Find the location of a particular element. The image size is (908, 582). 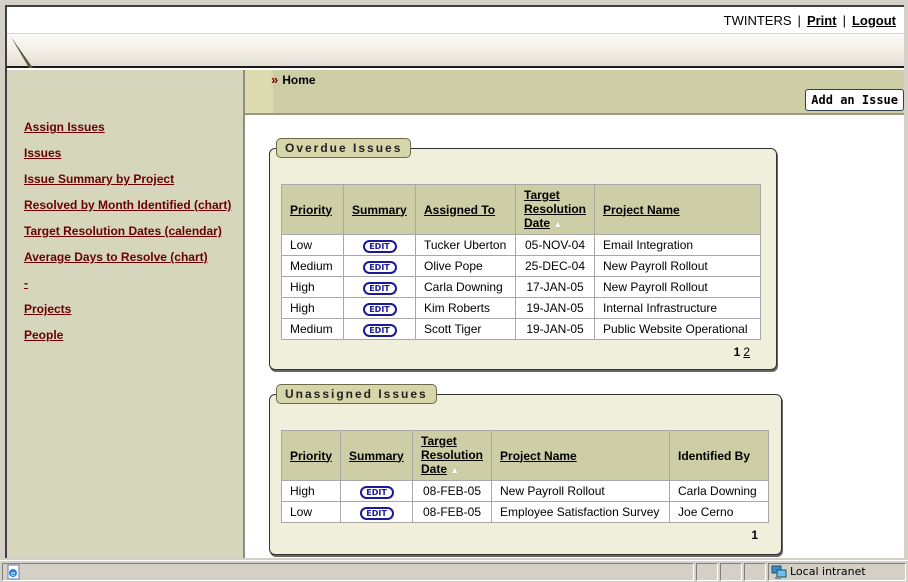

sidebar-item-issues: Issues is located at coordinates (127, 159).